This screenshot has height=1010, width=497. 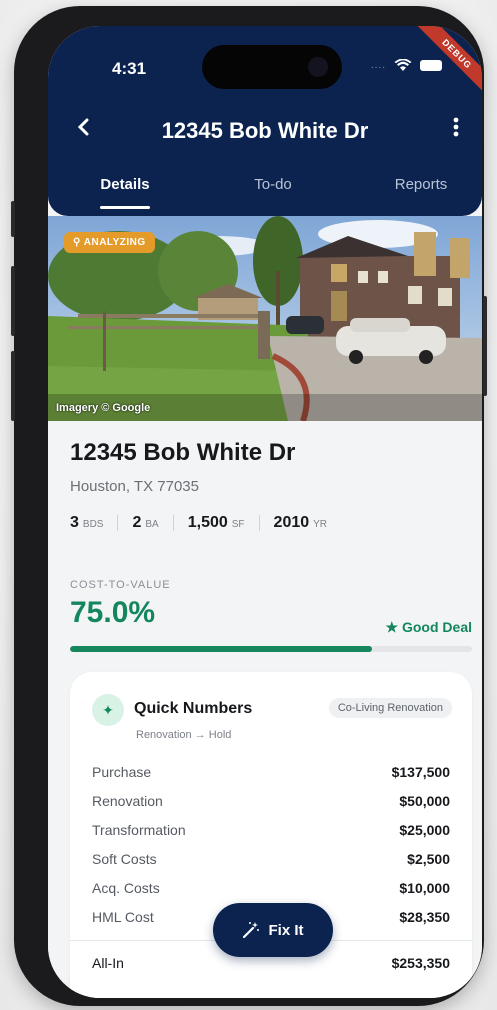 What do you see at coordinates (392, 627) in the screenshot?
I see `star-icon: ★` at bounding box center [392, 627].